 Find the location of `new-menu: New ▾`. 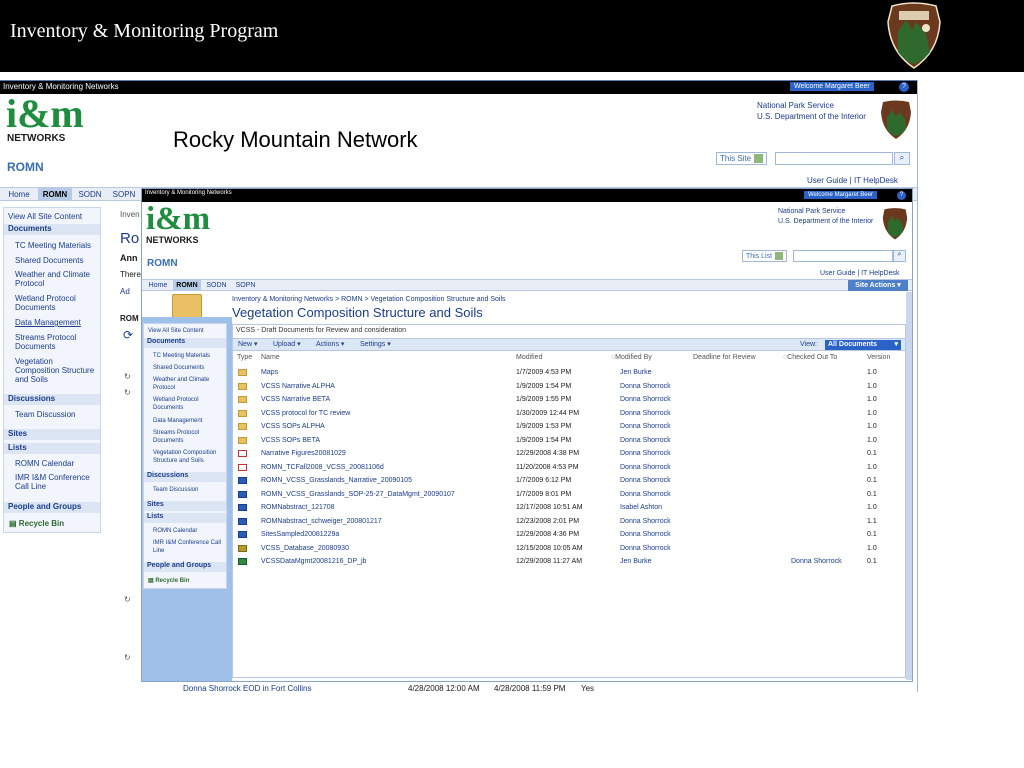

new-menu: New ▾ is located at coordinates (247, 344).